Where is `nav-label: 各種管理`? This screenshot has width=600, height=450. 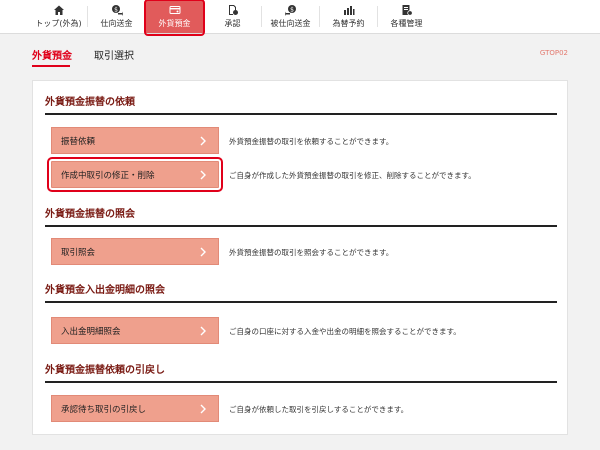 nav-label: 各種管理 is located at coordinates (406, 23).